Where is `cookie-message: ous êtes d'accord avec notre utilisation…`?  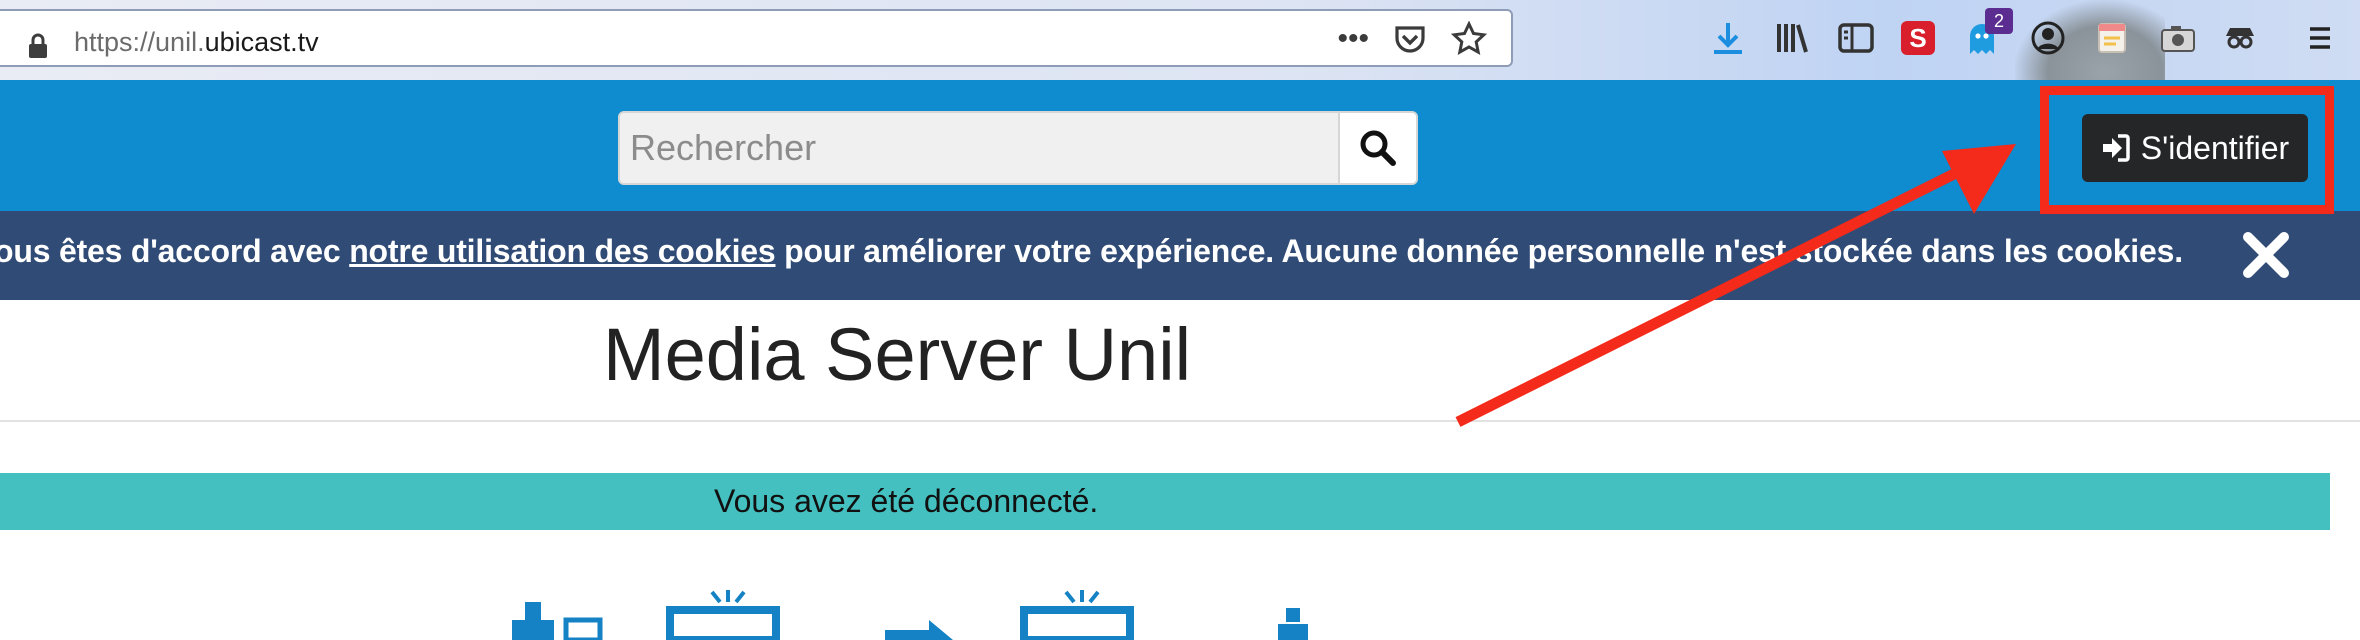 cookie-message: ous êtes d'accord avec notre utilisation… is located at coordinates (1091, 251).